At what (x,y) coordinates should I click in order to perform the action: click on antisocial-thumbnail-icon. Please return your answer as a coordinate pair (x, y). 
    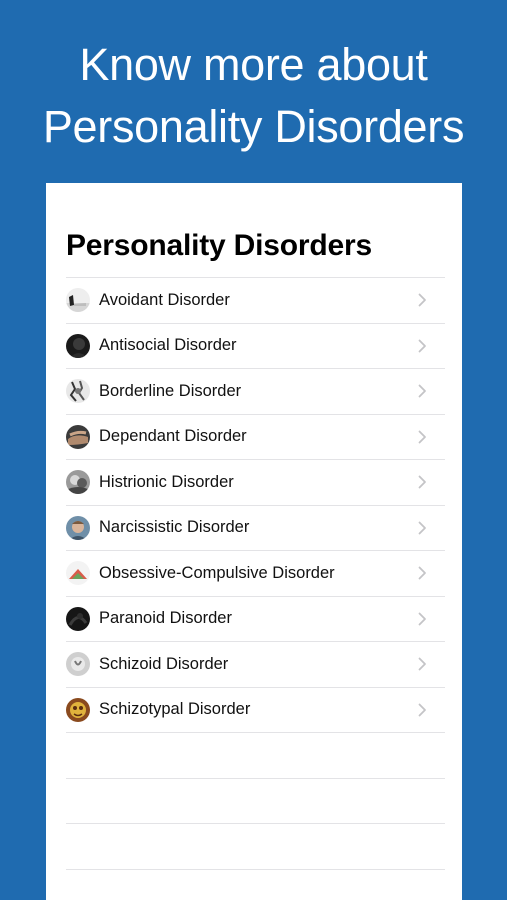
    Looking at the image, I should click on (78, 345).